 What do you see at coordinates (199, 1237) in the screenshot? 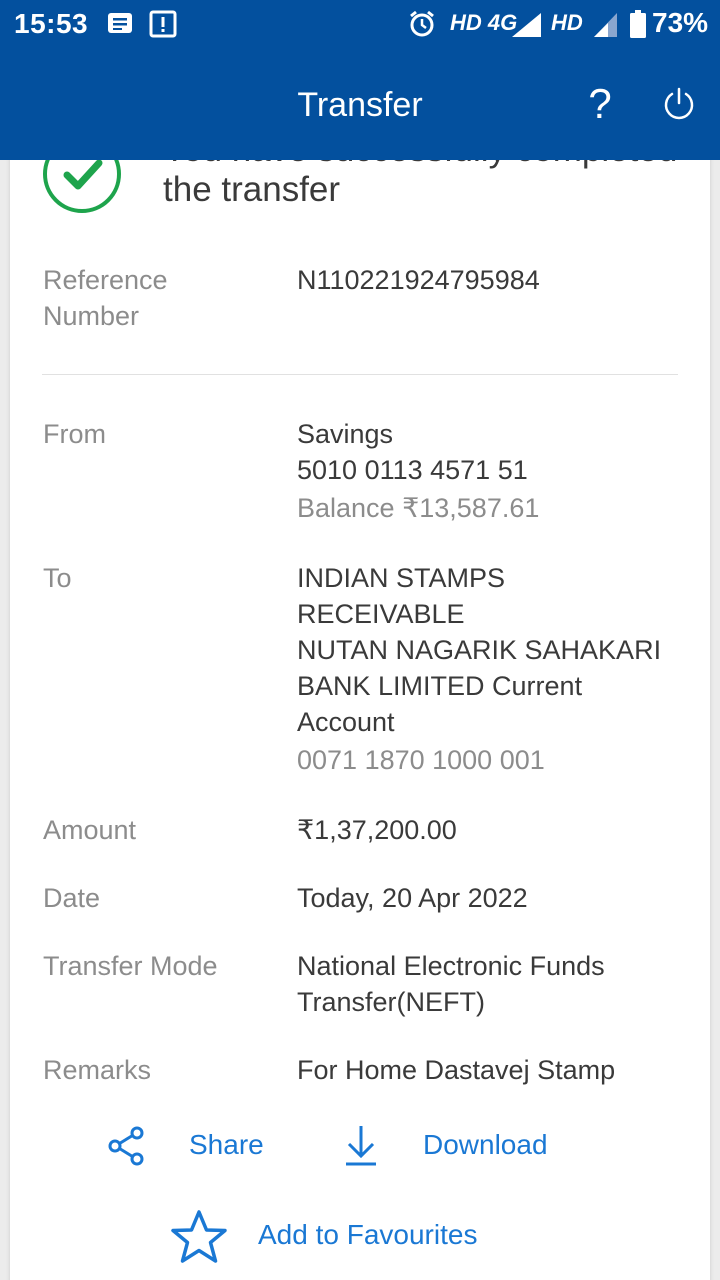
I see `star-icon` at bounding box center [199, 1237].